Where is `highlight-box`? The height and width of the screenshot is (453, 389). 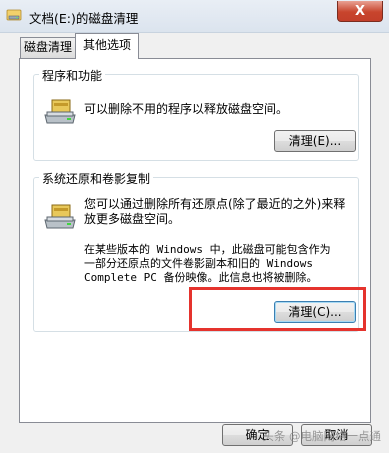
highlight-box is located at coordinates (277, 309).